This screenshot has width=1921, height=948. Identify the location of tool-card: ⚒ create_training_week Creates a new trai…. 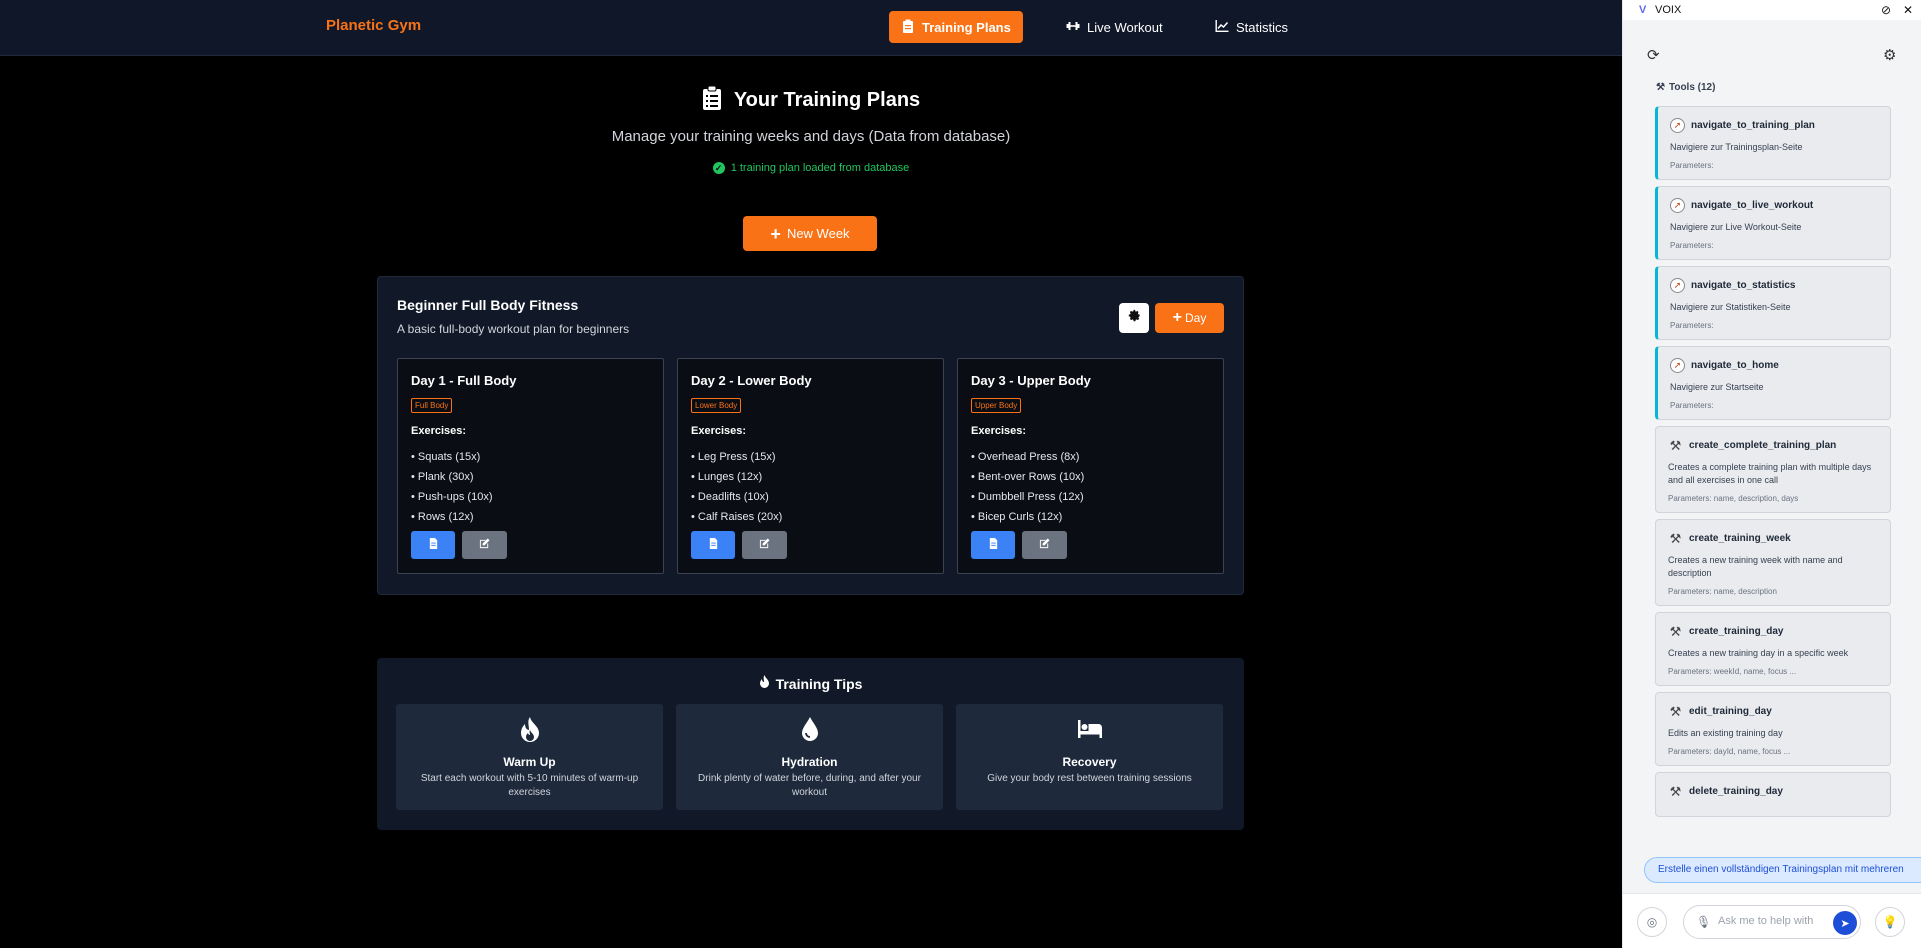
(1773, 562).